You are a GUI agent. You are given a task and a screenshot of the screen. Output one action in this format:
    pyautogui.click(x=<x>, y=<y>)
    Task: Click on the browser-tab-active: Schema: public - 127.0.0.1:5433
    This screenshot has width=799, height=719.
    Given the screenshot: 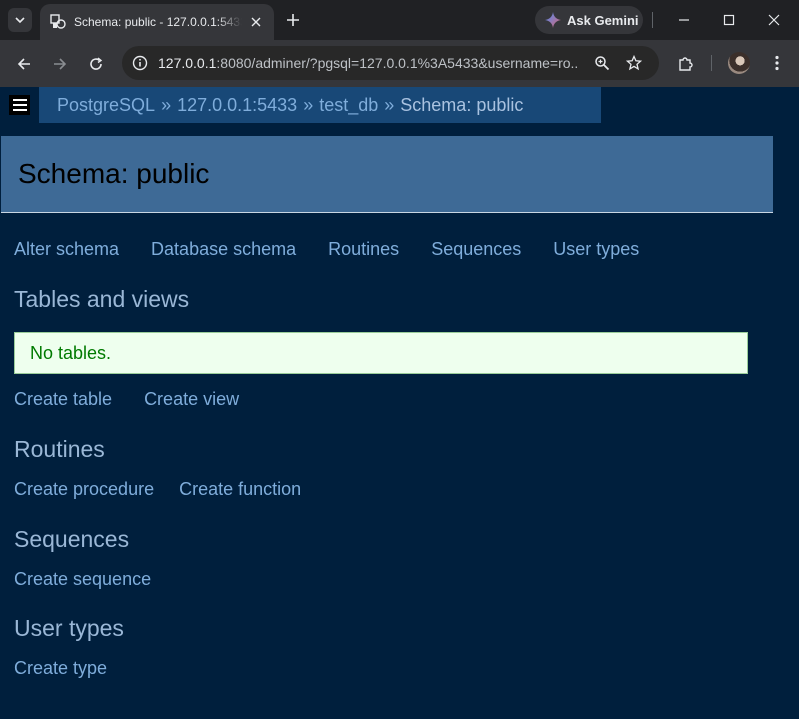 What is the action you would take?
    pyautogui.click(x=157, y=22)
    